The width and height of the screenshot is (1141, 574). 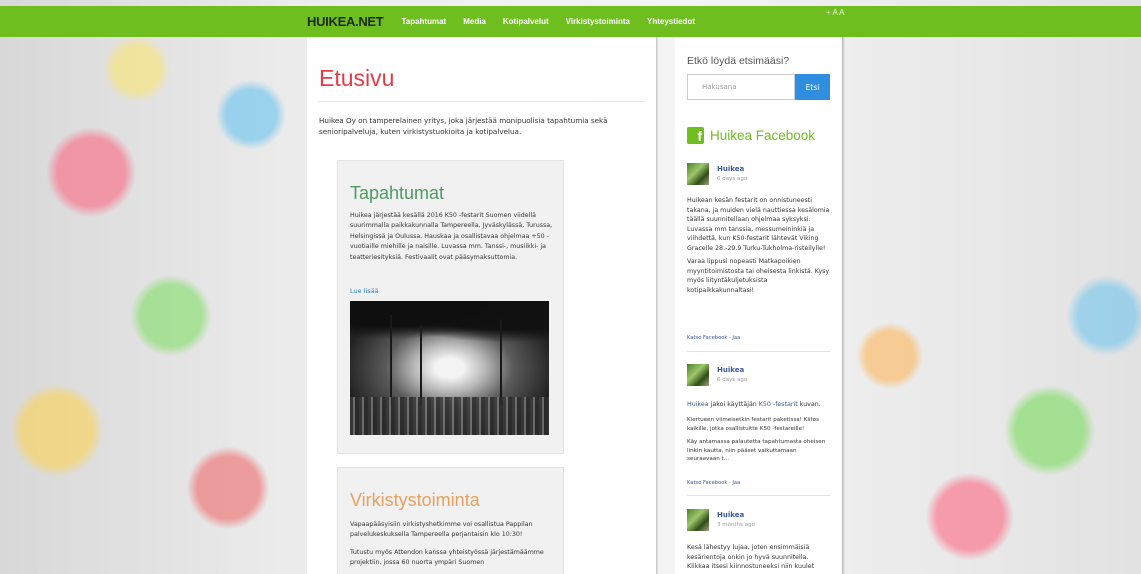 I want to click on facebook-icon: f, so click(x=695, y=135).